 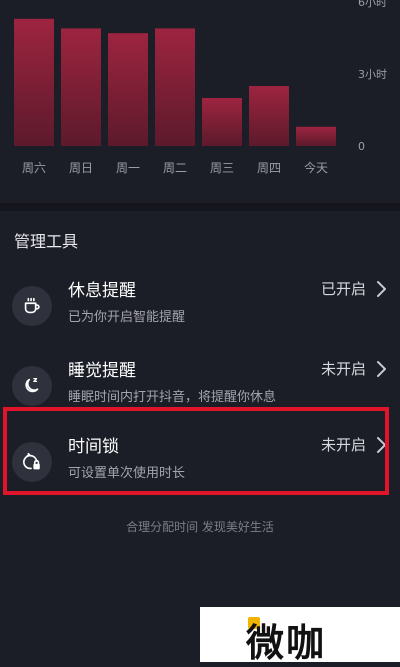 What do you see at coordinates (372, 4) in the screenshot?
I see `y-tick-label: 6小时` at bounding box center [372, 4].